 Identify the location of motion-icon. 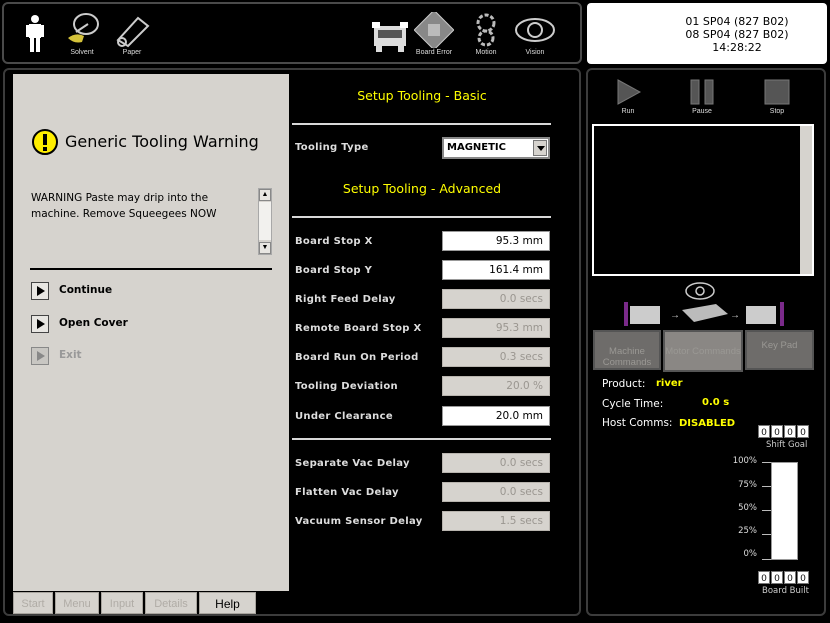
(486, 30).